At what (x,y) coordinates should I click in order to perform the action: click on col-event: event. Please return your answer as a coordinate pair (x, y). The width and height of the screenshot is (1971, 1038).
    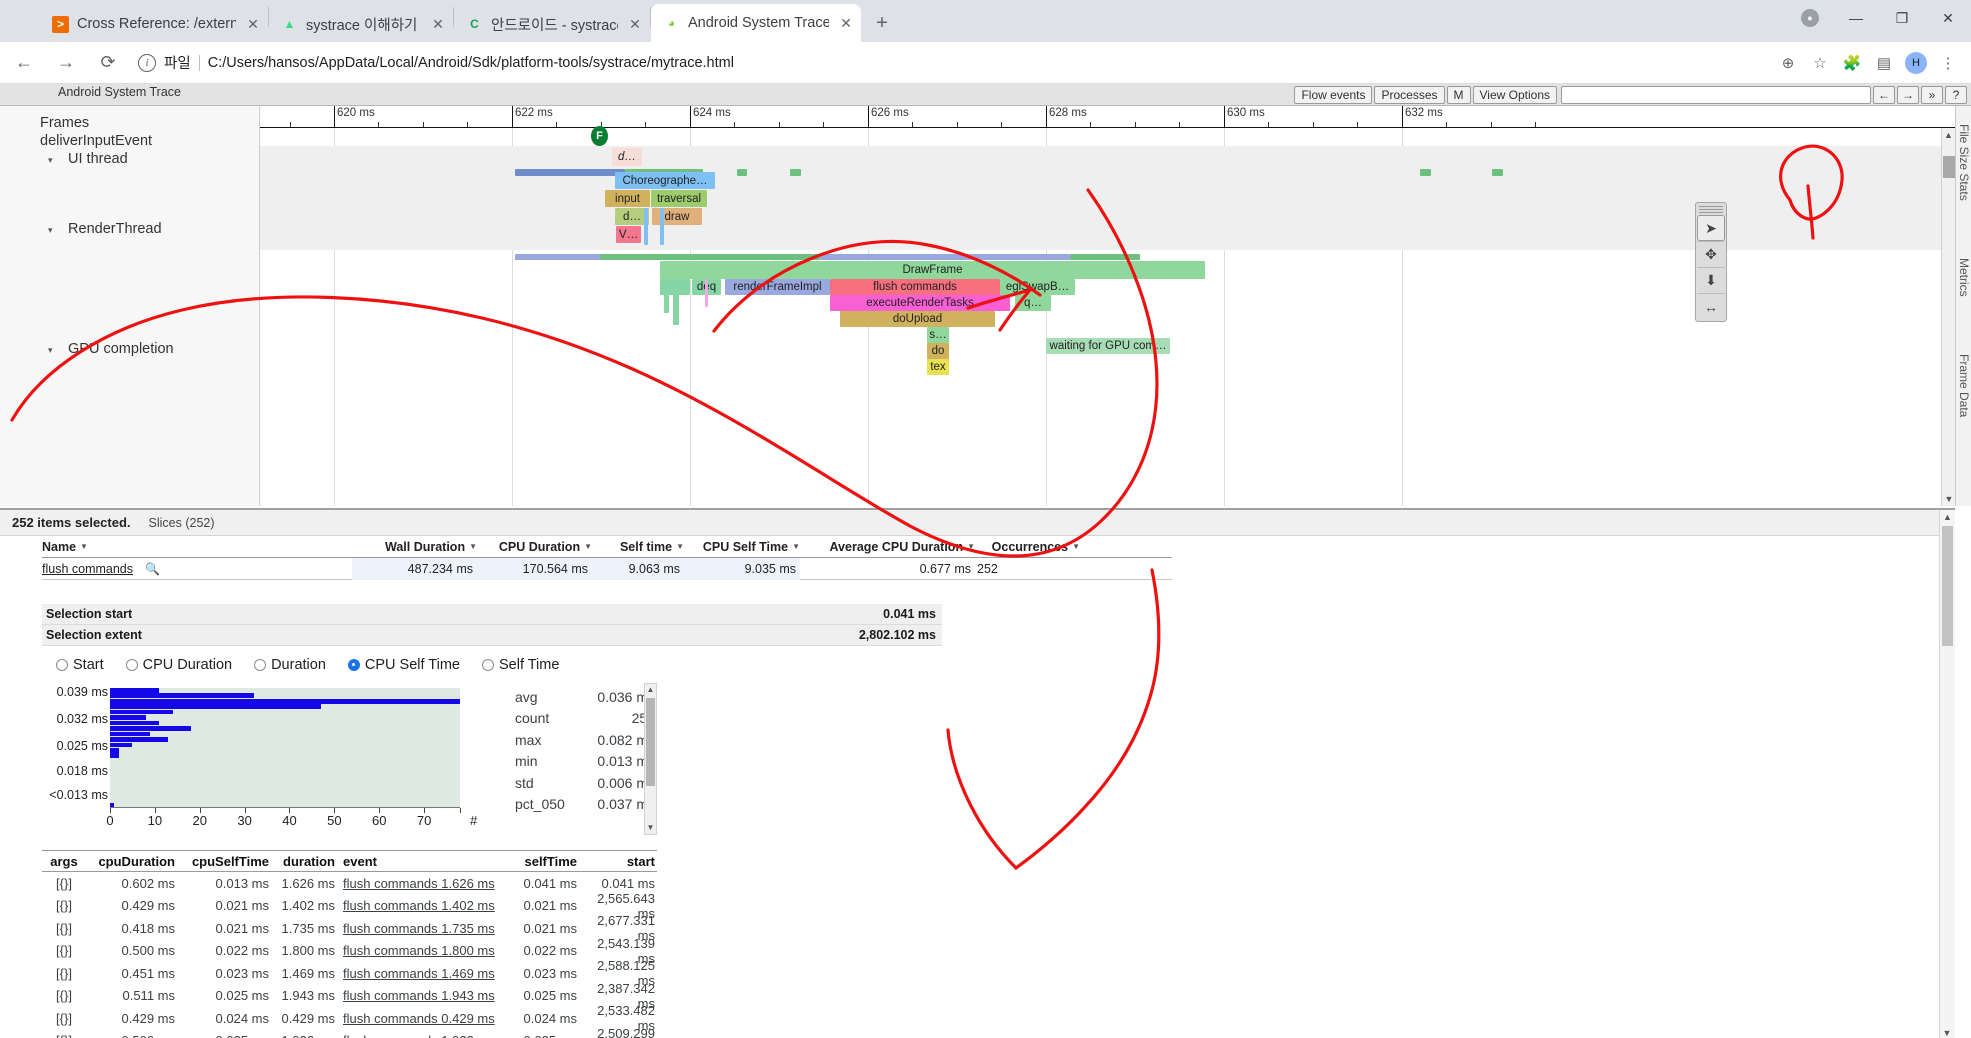
    Looking at the image, I should click on (425, 861).